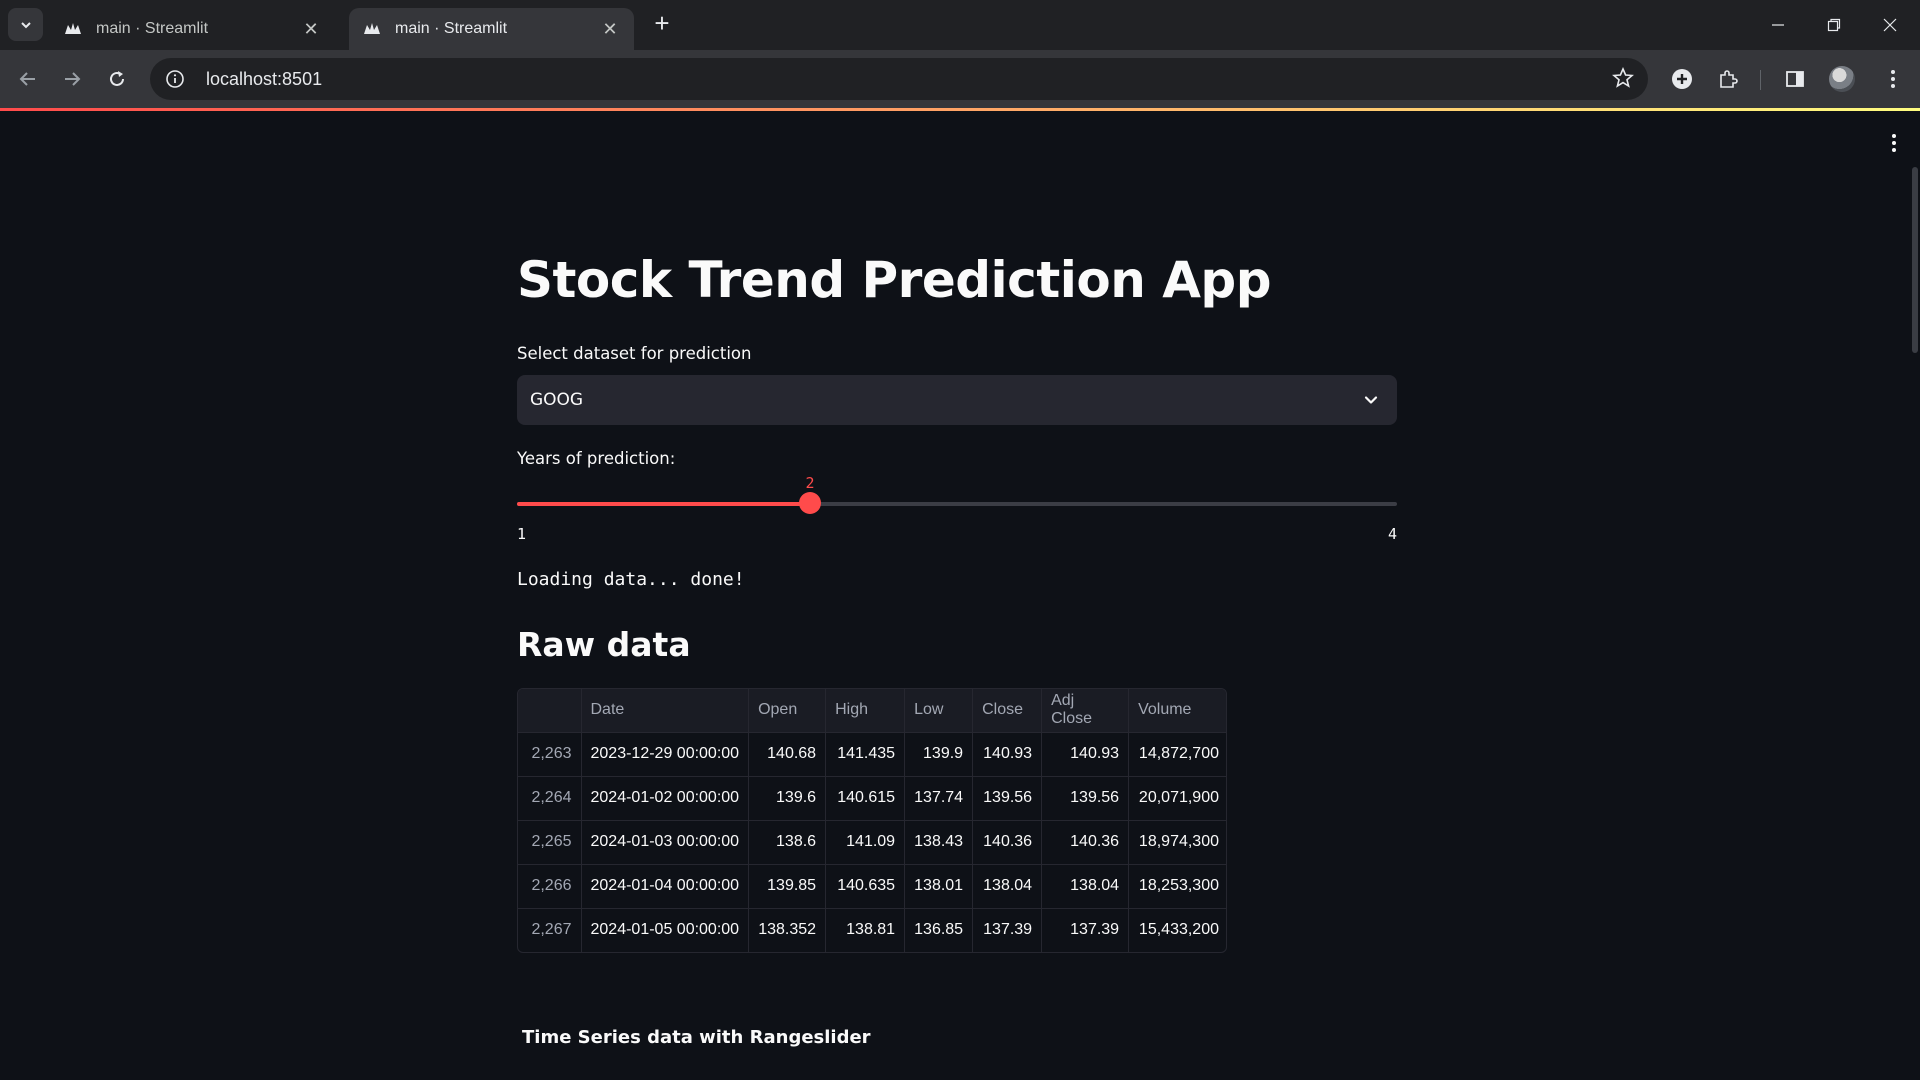 This screenshot has width=1920, height=1080. Describe the element at coordinates (957, 400) in the screenshot. I see `dataset-select: GOOG` at that location.